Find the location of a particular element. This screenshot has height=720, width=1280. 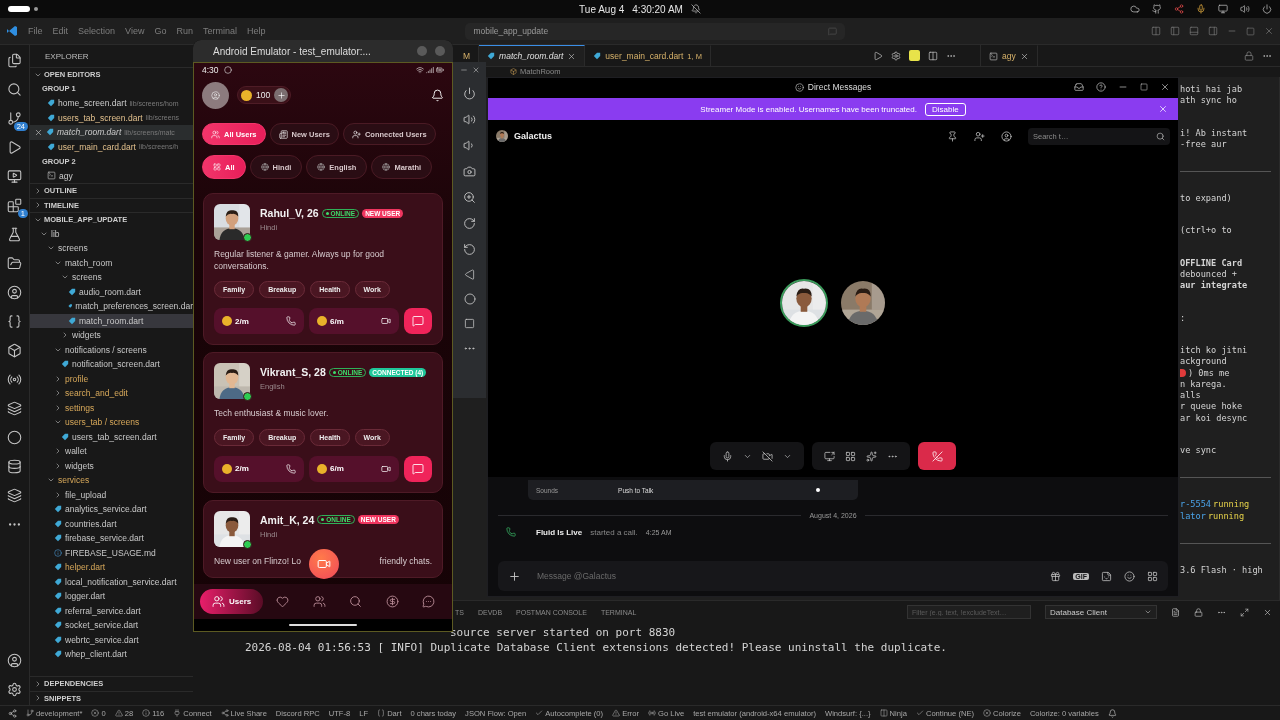

search-icon is located at coordinates (14, 89).